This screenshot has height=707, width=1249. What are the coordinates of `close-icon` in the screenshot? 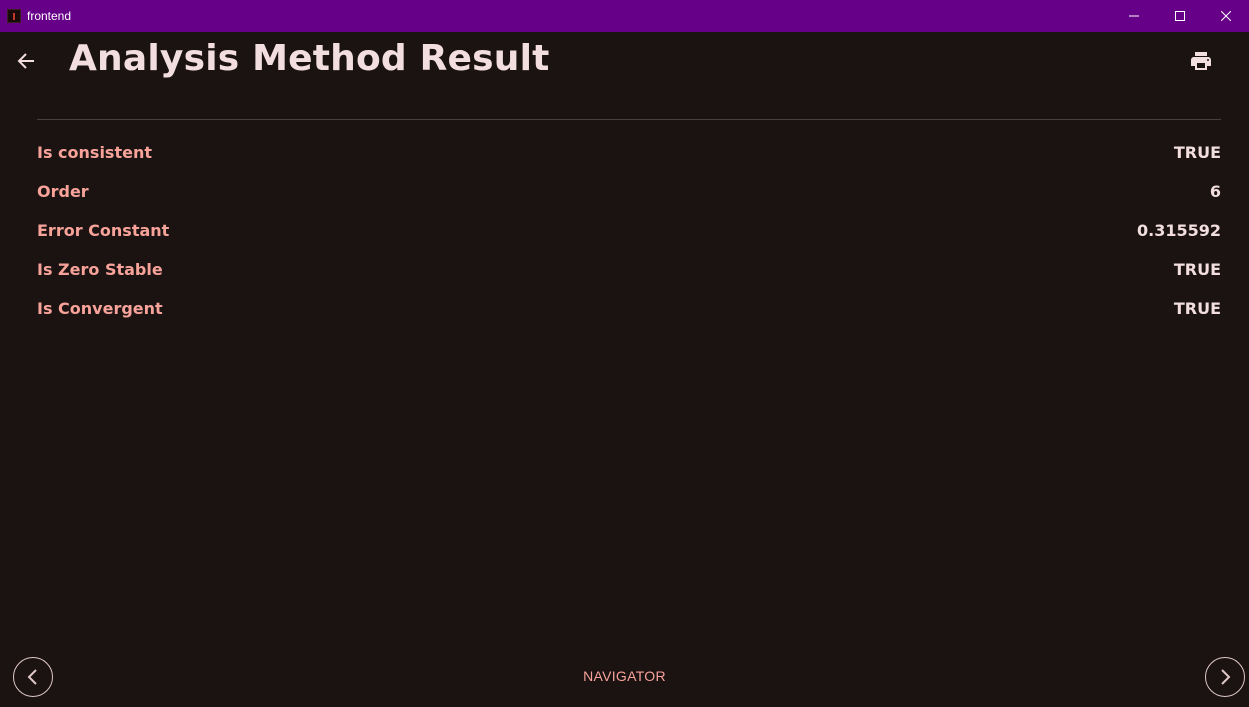 It's located at (1226, 16).